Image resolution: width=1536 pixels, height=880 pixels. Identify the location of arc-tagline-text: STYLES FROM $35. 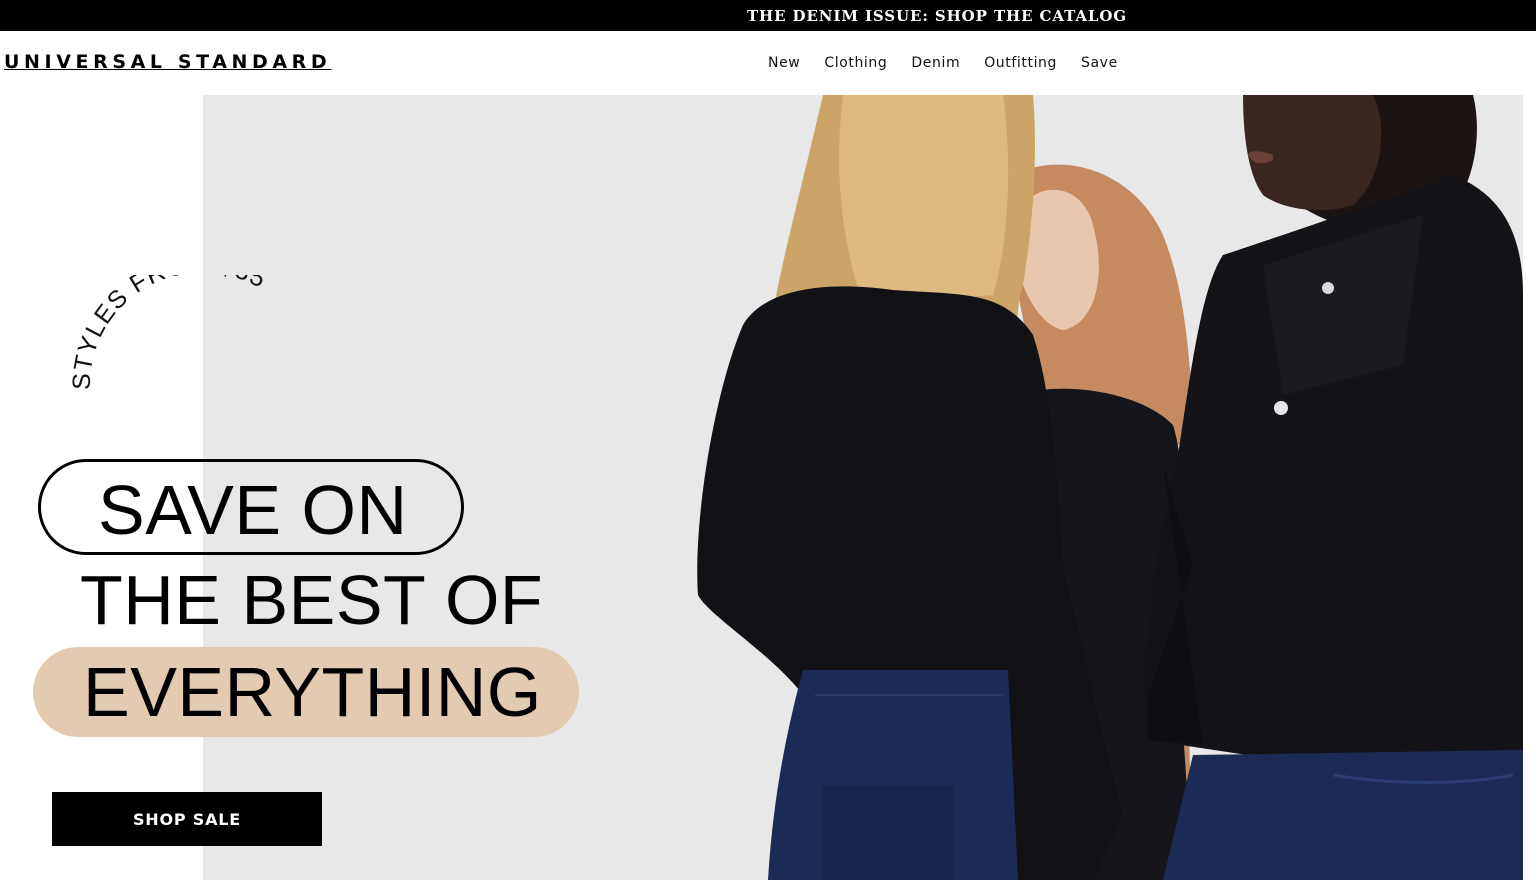
(169, 332).